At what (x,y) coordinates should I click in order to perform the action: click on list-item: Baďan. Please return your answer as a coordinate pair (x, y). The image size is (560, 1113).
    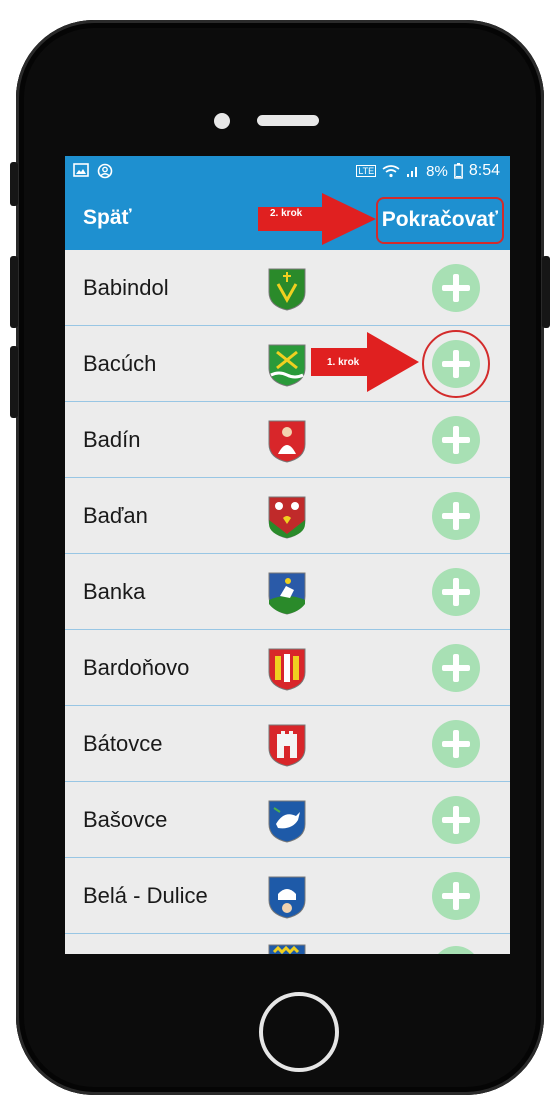
    Looking at the image, I should click on (287, 516).